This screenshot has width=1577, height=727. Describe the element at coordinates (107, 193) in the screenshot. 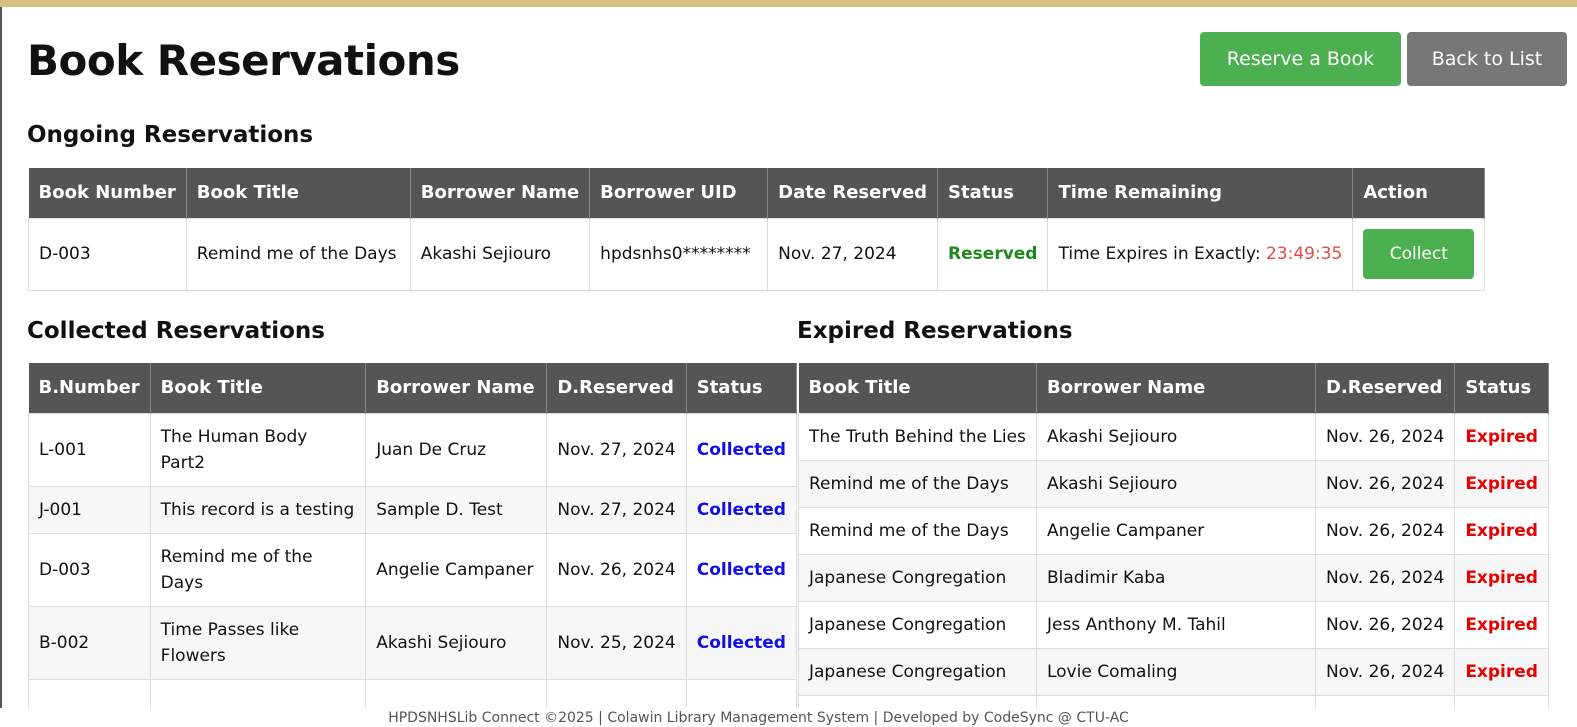

I see `column-header: Book Number` at that location.